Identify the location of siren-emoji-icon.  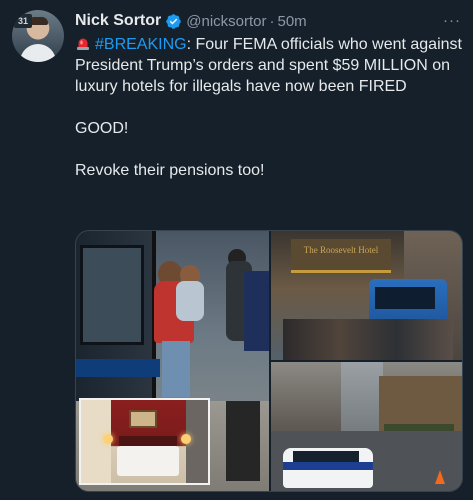
(83, 44).